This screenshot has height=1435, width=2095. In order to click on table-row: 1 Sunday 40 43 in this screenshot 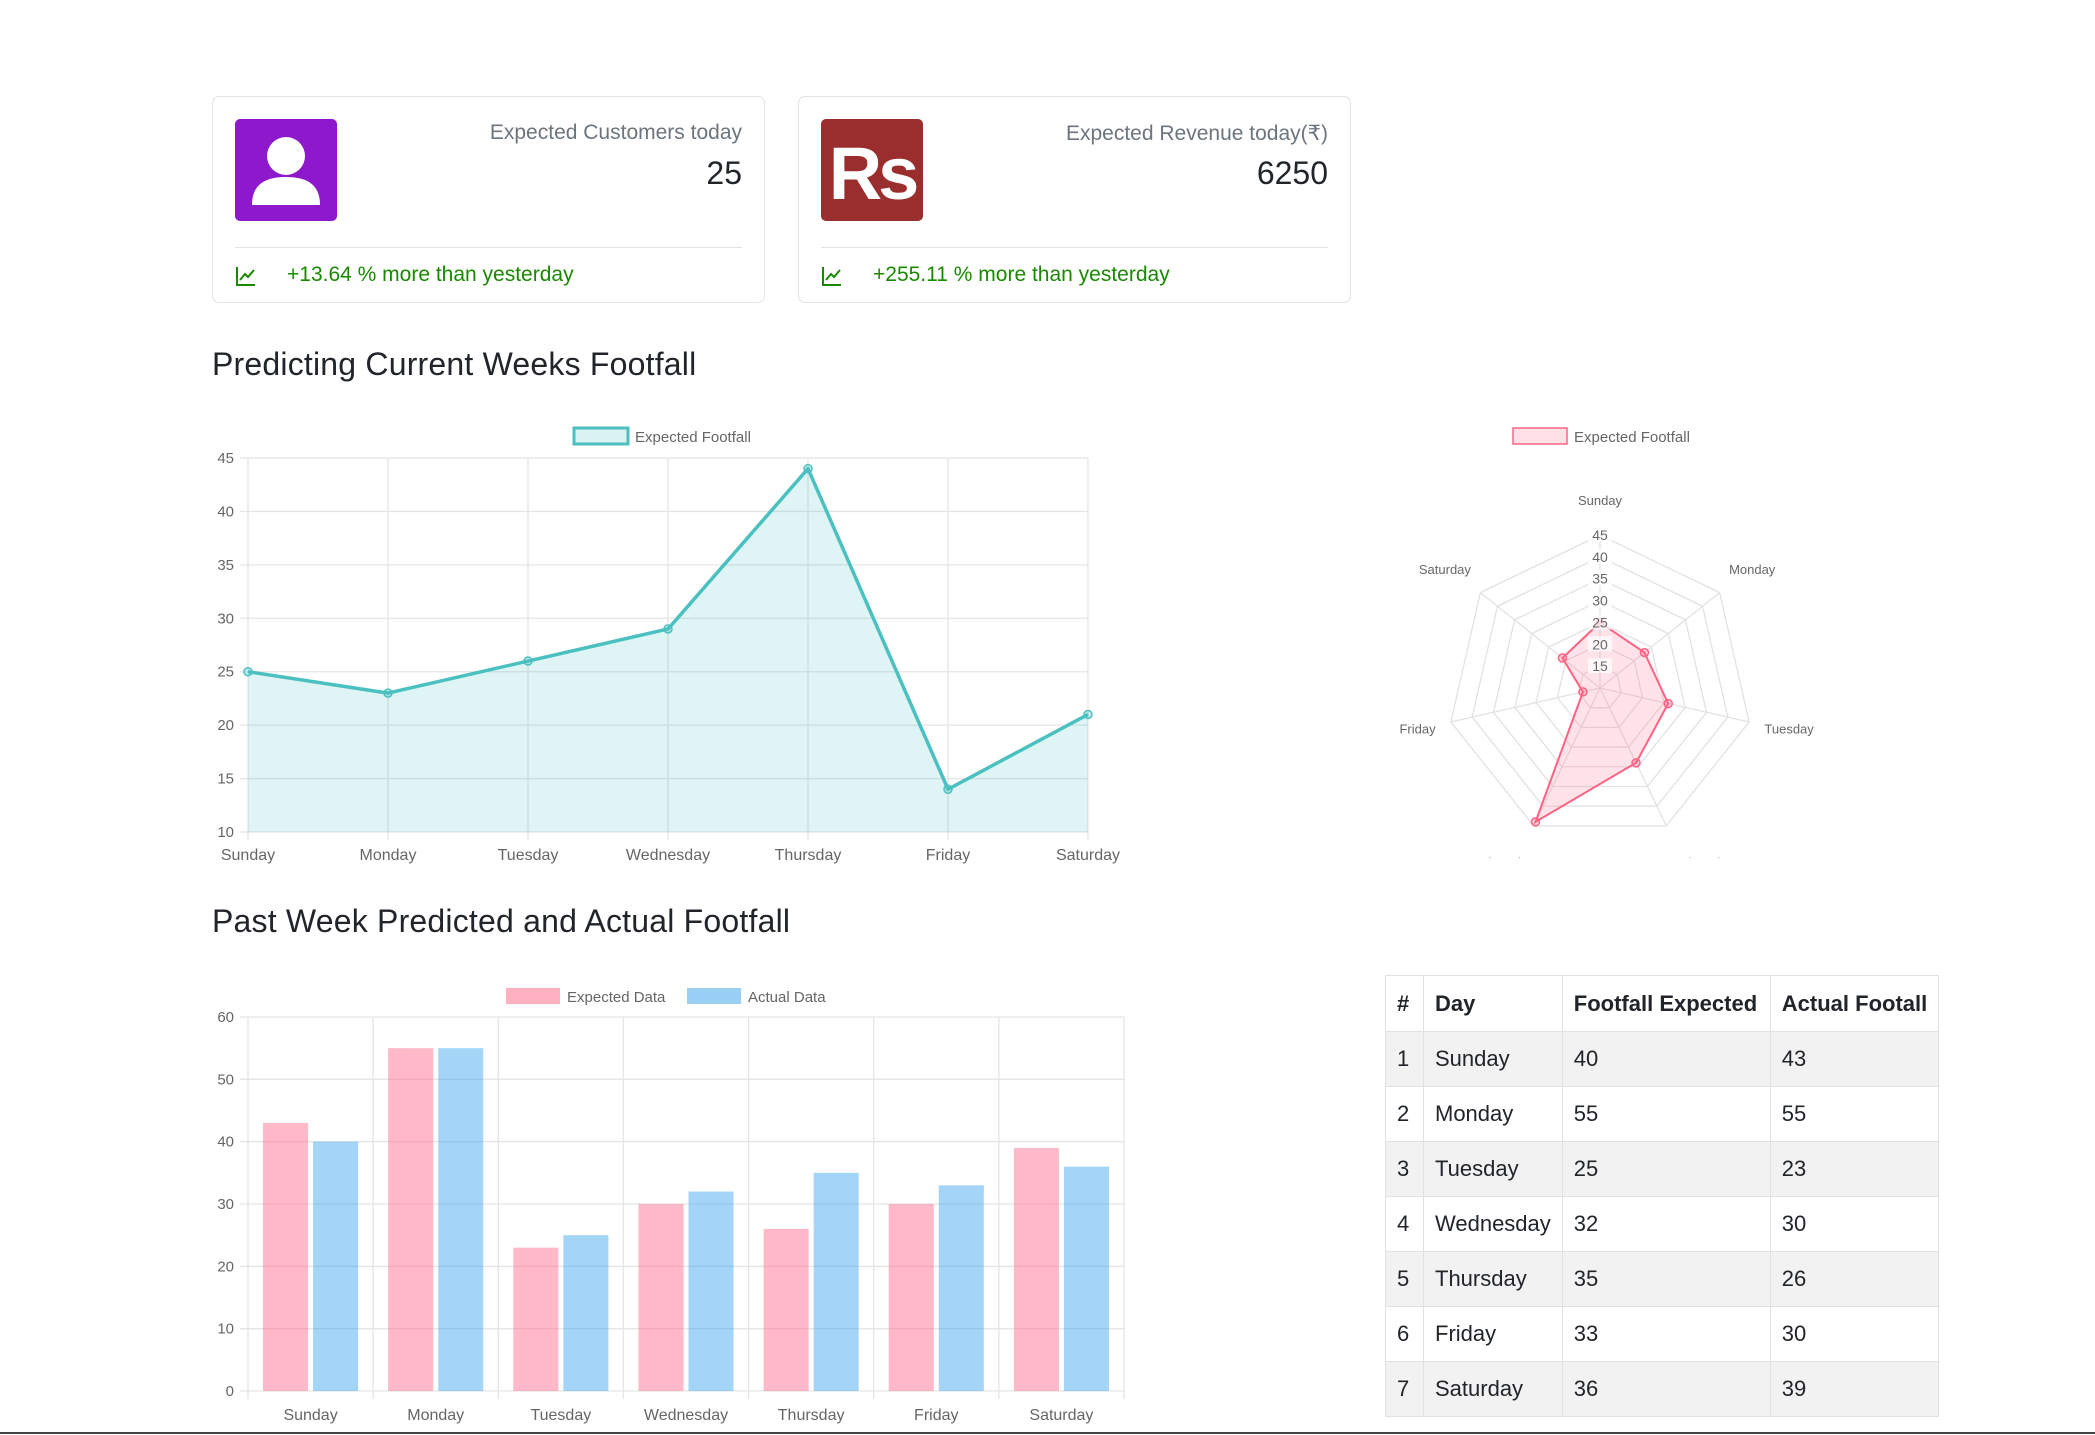, I will do `click(1662, 1059)`.